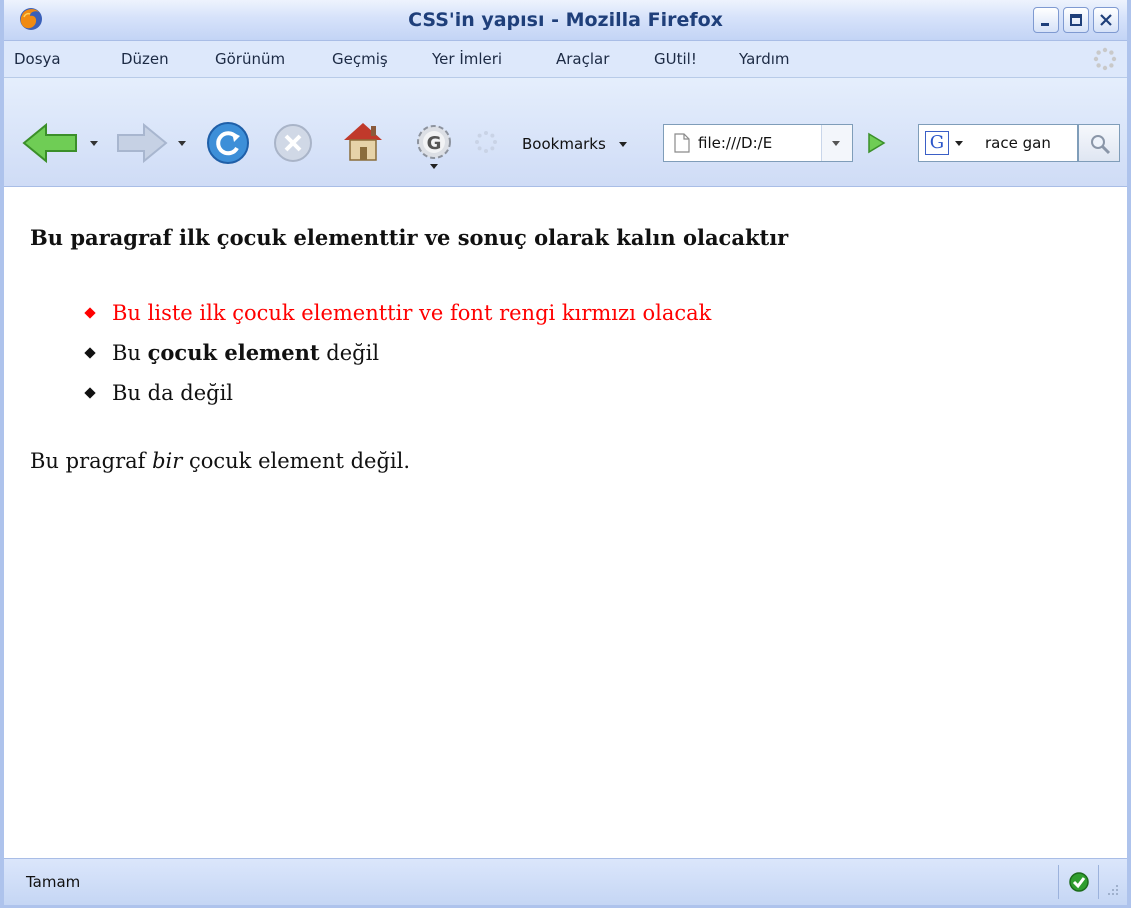  What do you see at coordinates (173, 393) in the screenshot?
I see `list-item-3-text: Bu da değil` at bounding box center [173, 393].